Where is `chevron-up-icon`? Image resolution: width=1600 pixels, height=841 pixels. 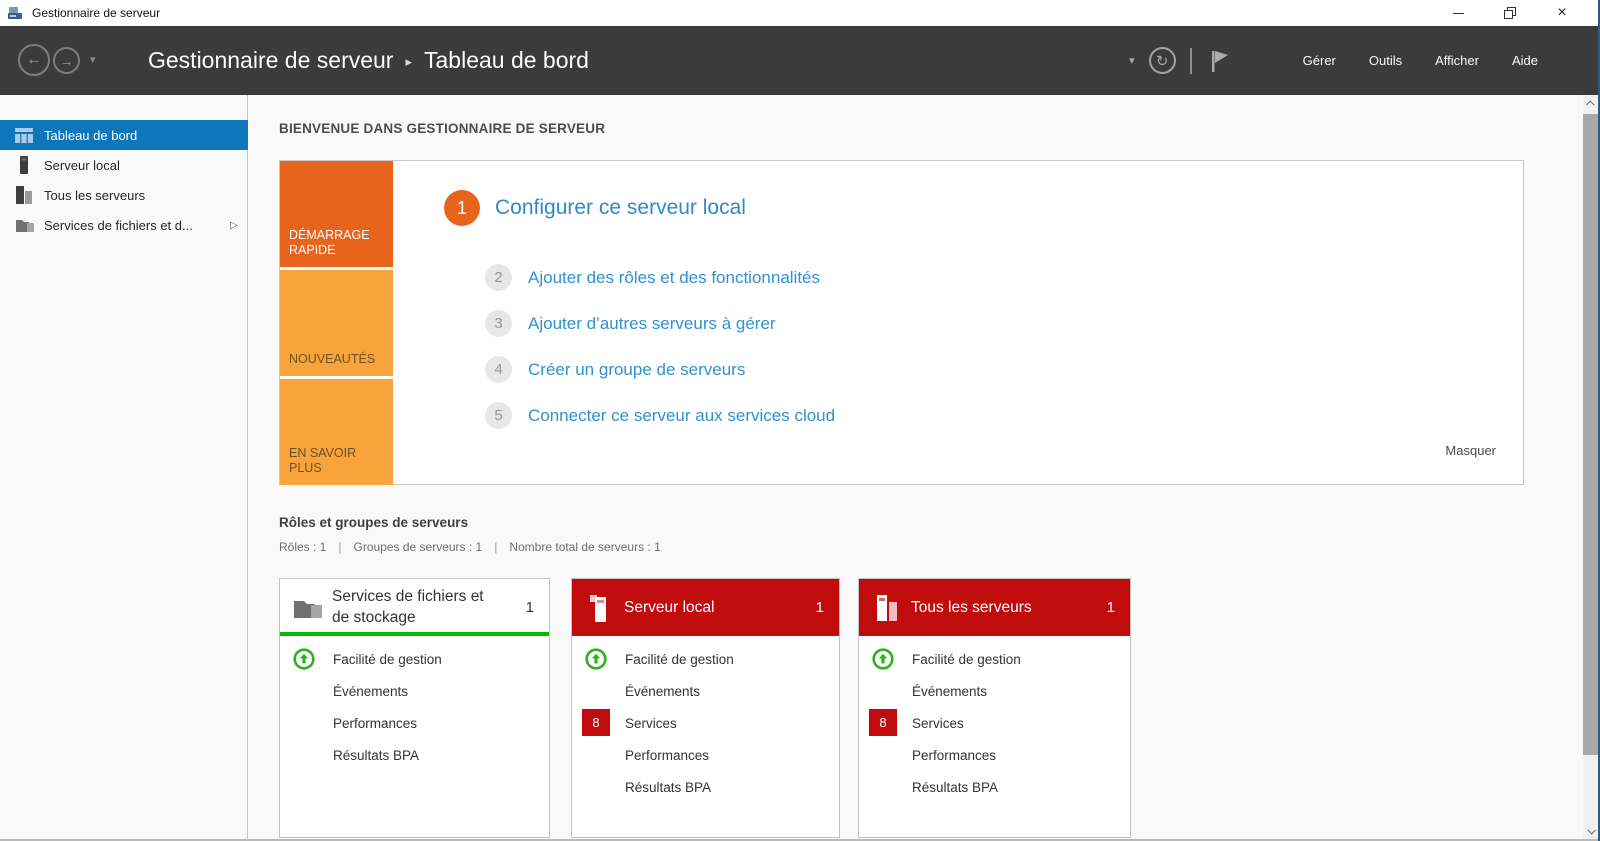
chevron-up-icon is located at coordinates (1590, 104).